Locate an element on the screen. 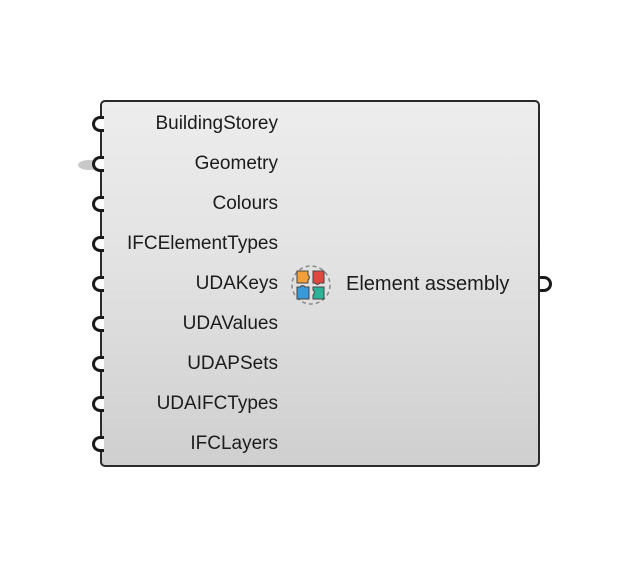 The height and width of the screenshot is (568, 640). input-grip-geometry is located at coordinates (98, 164).